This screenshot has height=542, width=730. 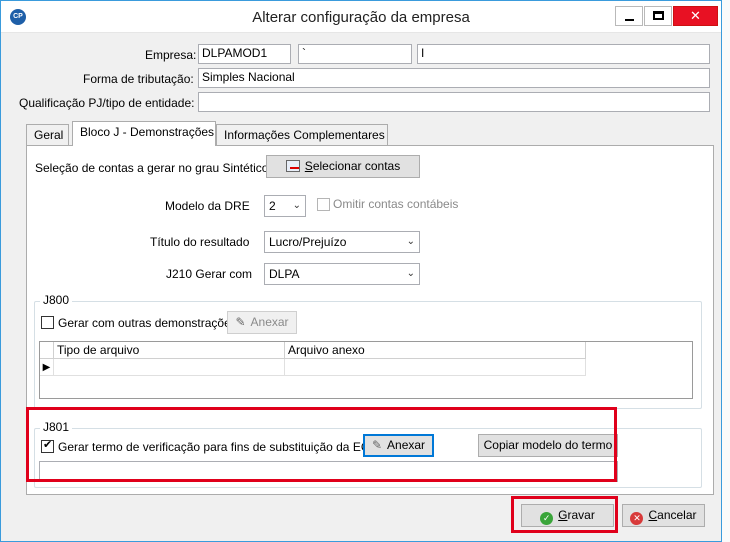 I want to click on current-row-marker-icon: ▶, so click(x=47, y=367).